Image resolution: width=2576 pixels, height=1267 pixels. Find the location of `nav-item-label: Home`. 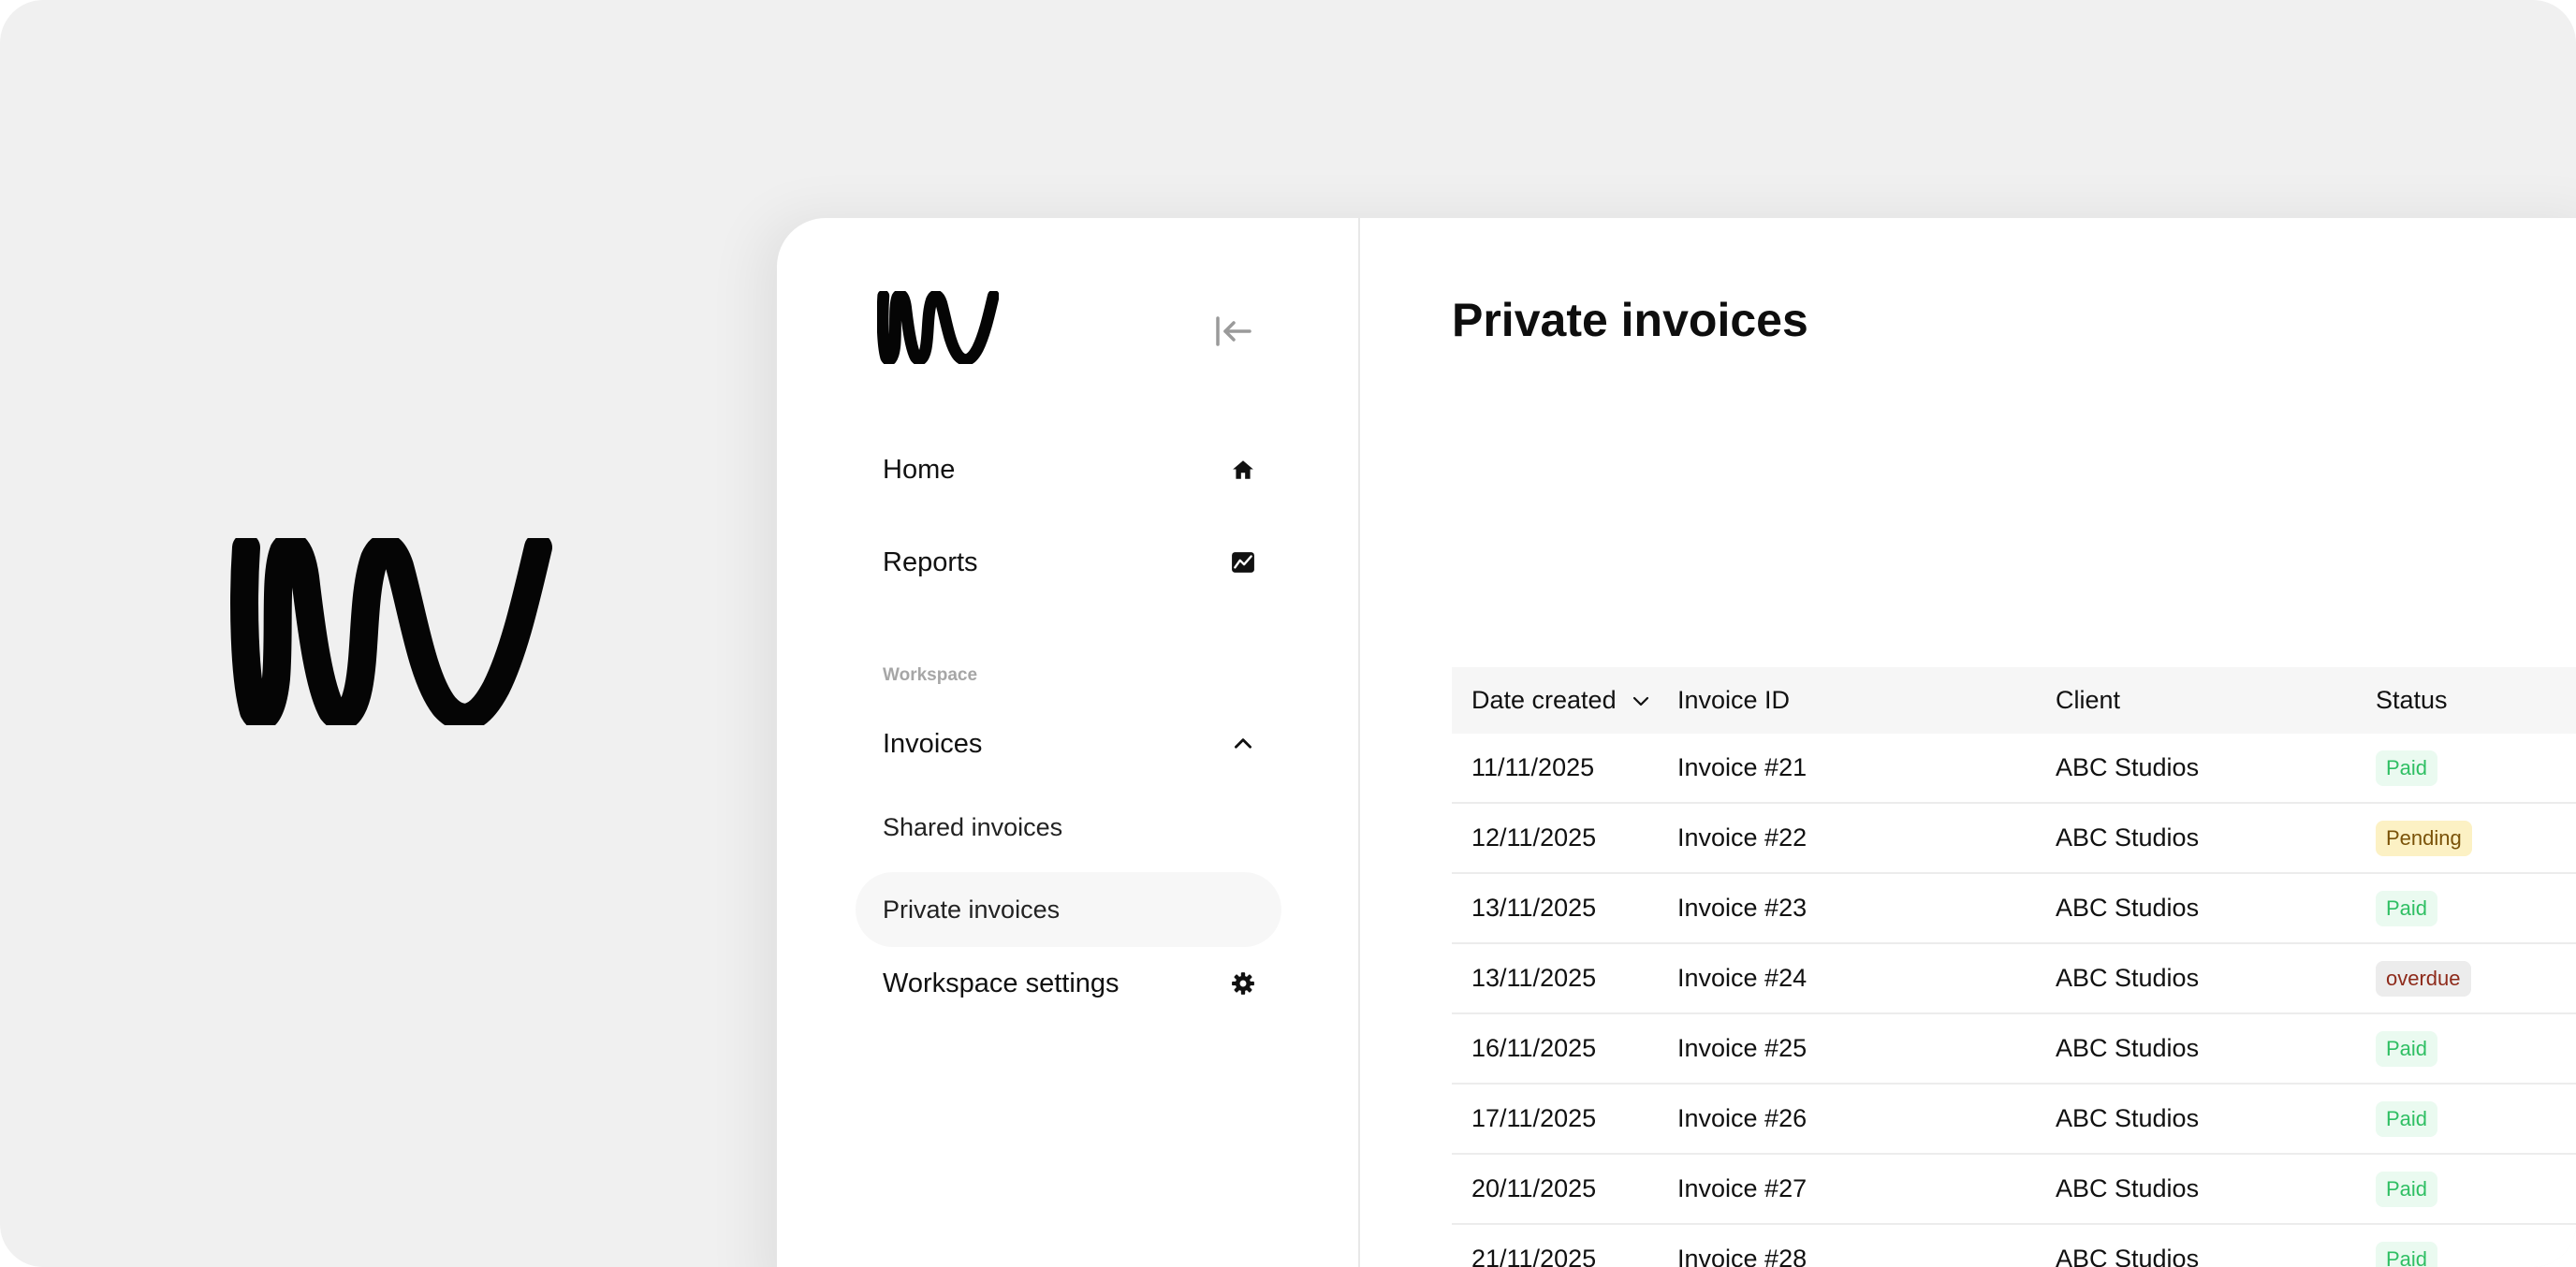

nav-item-label: Home is located at coordinates (919, 469).